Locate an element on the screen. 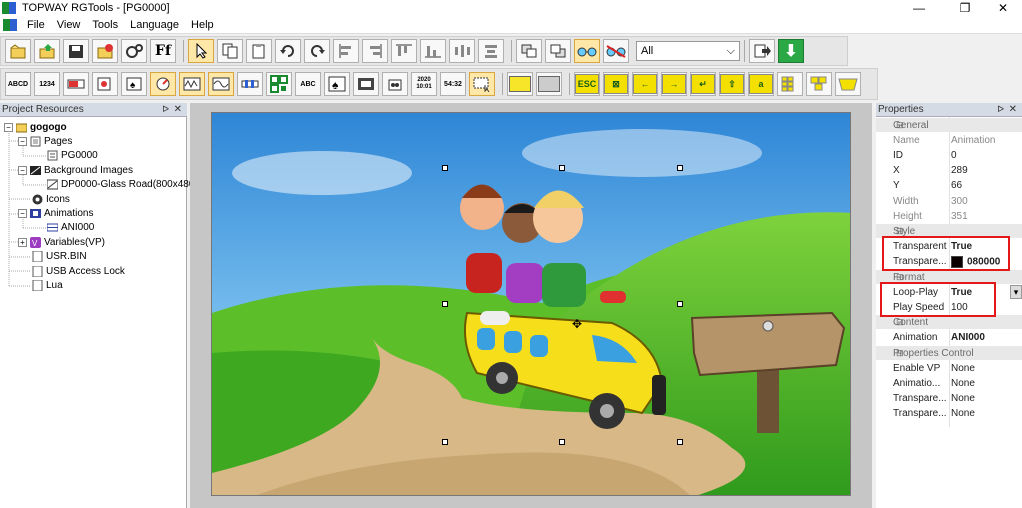 This screenshot has height=508, width=1022. prop-row-x: X 289 is located at coordinates (949, 170).